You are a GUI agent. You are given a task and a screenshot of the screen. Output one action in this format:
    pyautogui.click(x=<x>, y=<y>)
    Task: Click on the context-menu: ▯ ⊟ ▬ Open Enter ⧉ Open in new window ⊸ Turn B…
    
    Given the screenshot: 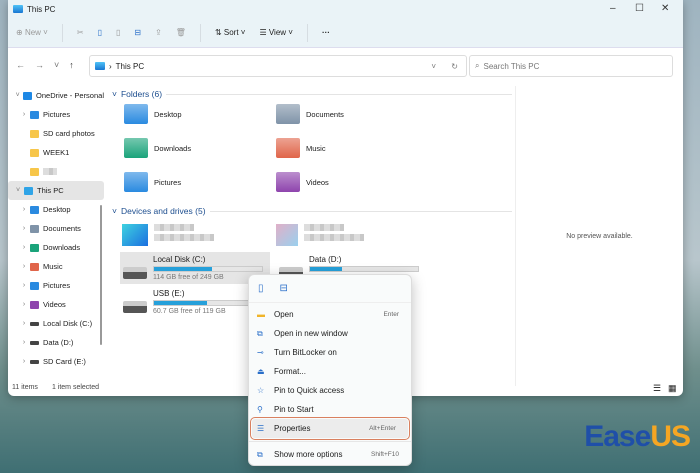 What is the action you would take?
    pyautogui.click(x=330, y=370)
    